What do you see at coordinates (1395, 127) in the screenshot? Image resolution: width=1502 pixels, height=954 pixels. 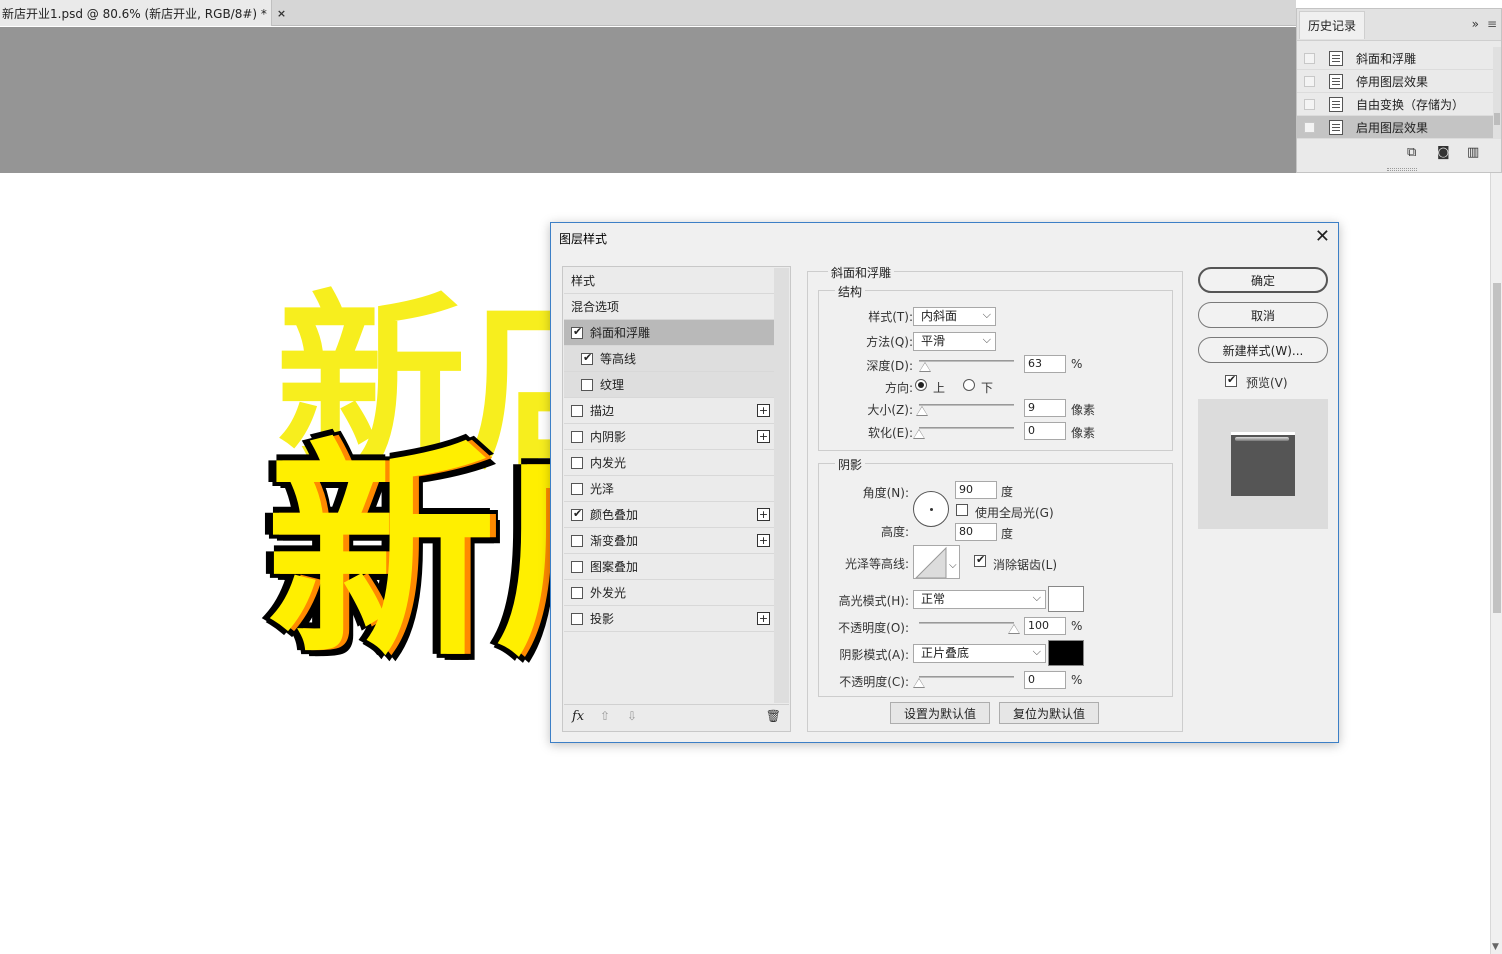 I see `history-item: 启用图层效果` at bounding box center [1395, 127].